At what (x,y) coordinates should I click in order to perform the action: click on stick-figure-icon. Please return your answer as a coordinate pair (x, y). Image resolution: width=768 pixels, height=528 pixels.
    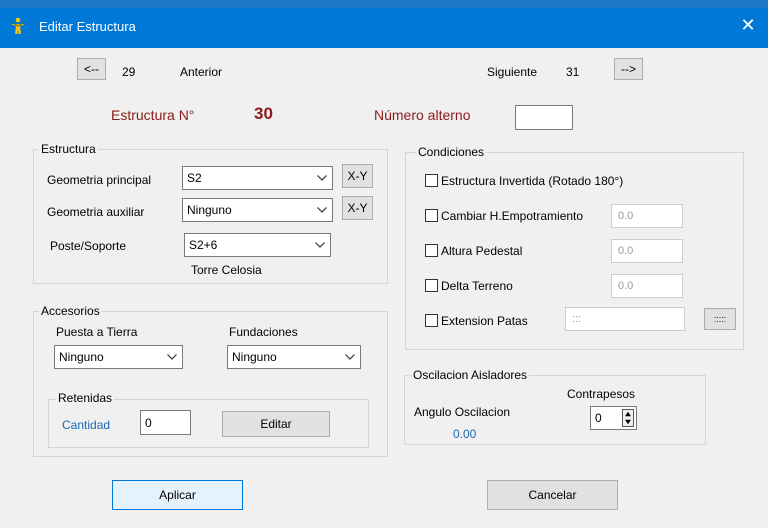
    Looking at the image, I should click on (18, 25).